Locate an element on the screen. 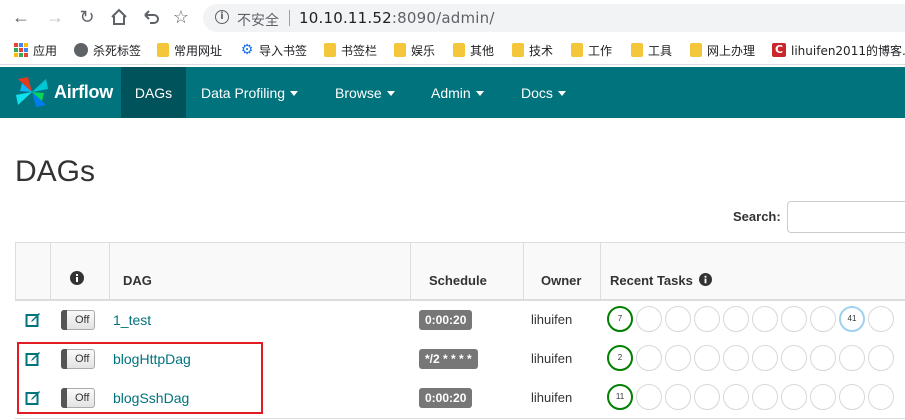 This screenshot has width=905, height=420. task-state-circle: 2 is located at coordinates (620, 358).